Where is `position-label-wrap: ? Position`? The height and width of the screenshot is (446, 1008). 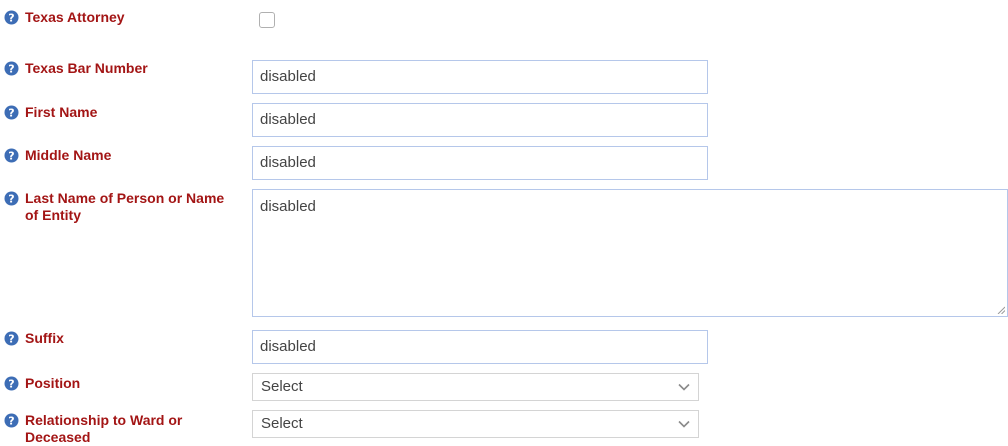 position-label-wrap: ? Position is located at coordinates (126, 383).